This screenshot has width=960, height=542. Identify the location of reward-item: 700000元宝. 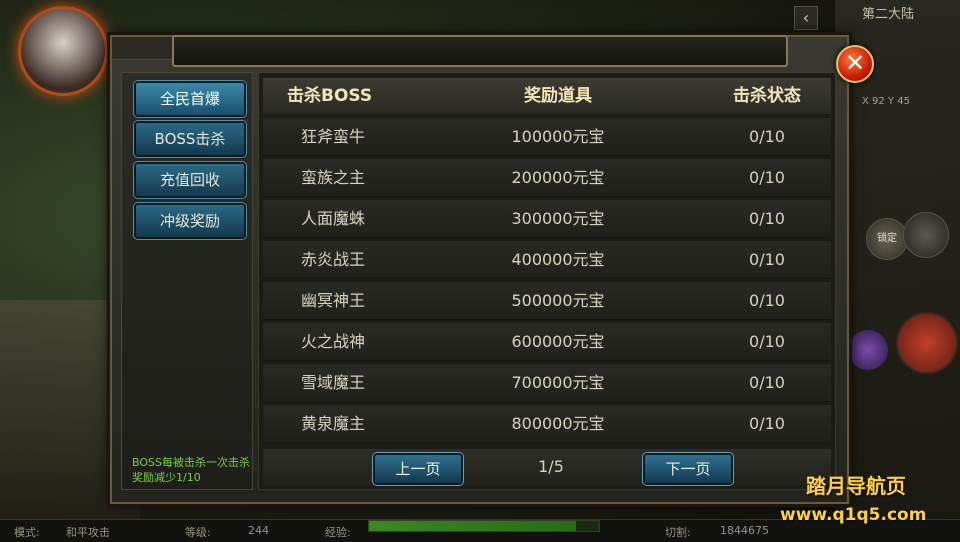
(558, 382).